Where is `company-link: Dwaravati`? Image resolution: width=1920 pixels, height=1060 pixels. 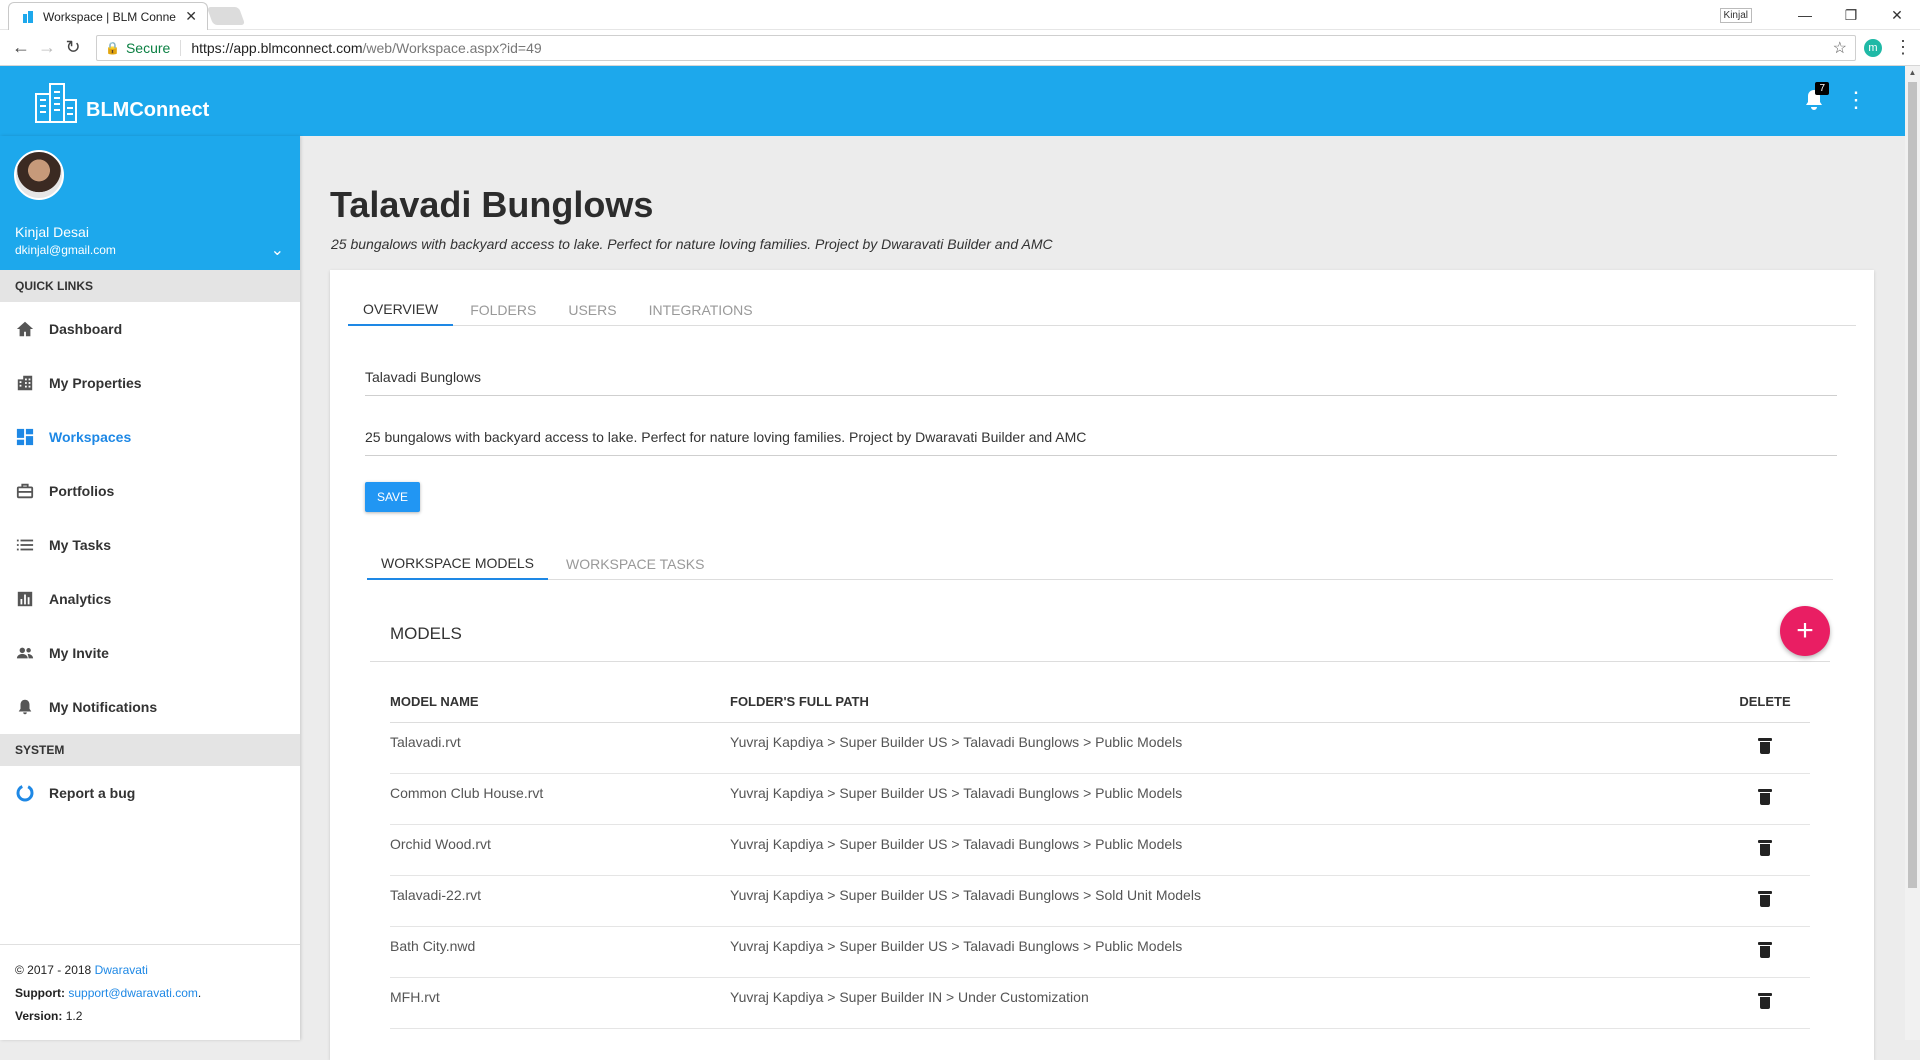 company-link: Dwaravati is located at coordinates (121, 970).